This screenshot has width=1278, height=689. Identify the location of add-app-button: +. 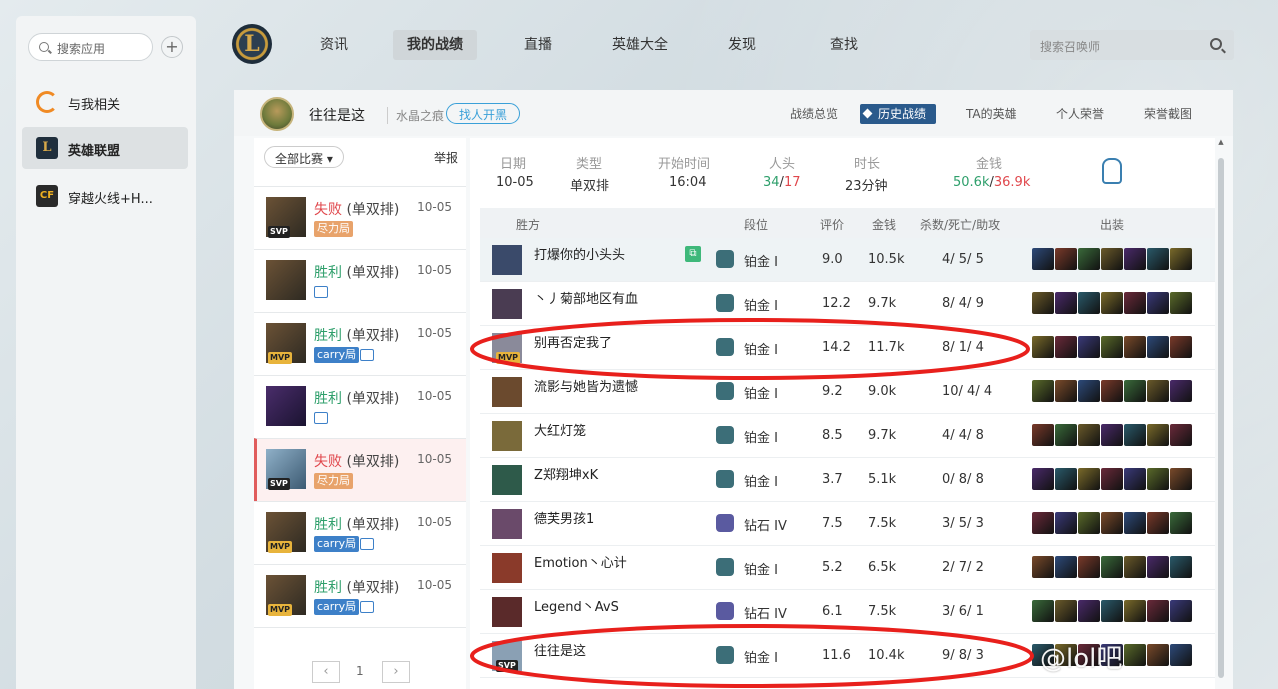
(172, 47).